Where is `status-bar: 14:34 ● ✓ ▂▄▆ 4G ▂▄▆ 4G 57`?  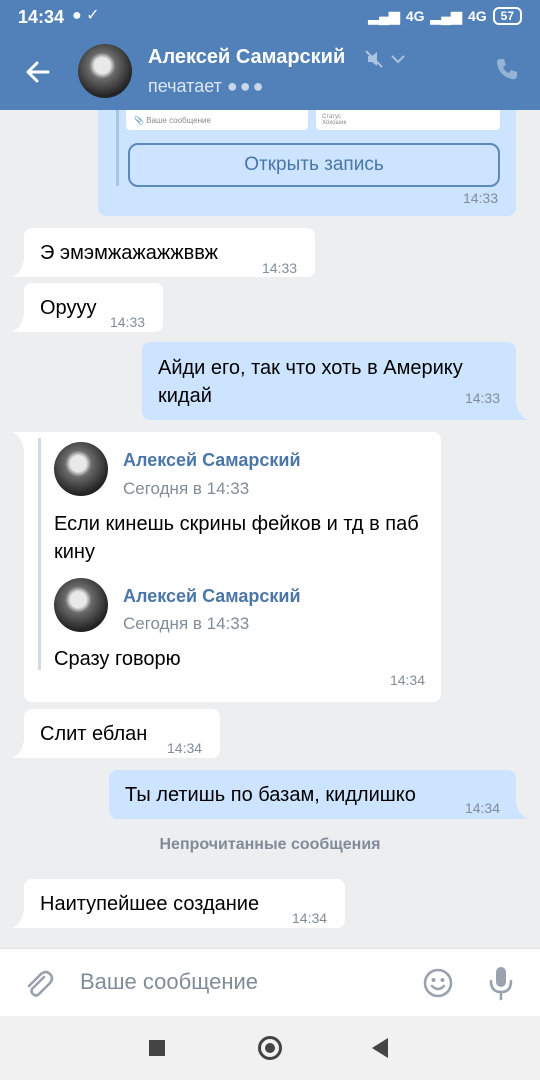 status-bar: 14:34 ● ✓ ▂▄▆ 4G ▂▄▆ 4G 57 is located at coordinates (270, 17).